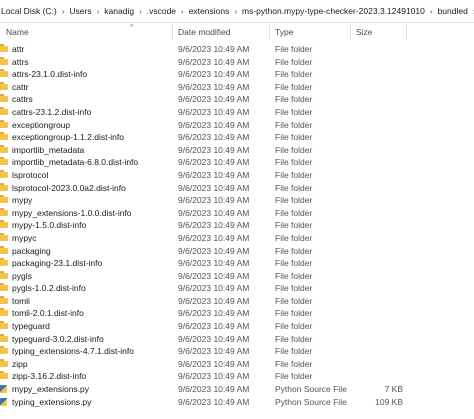 The width and height of the screenshot is (474, 419). What do you see at coordinates (50, 74) in the screenshot?
I see `file-name: attrs-23.1.0.dist-info` at bounding box center [50, 74].